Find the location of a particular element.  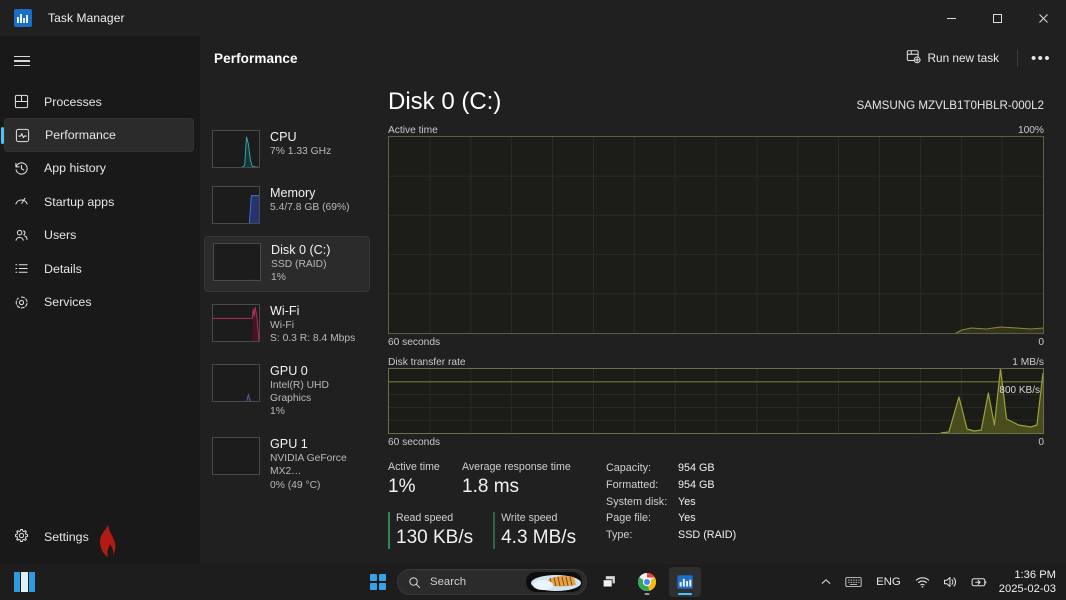

more-options-button: ••• is located at coordinates (1041, 58).